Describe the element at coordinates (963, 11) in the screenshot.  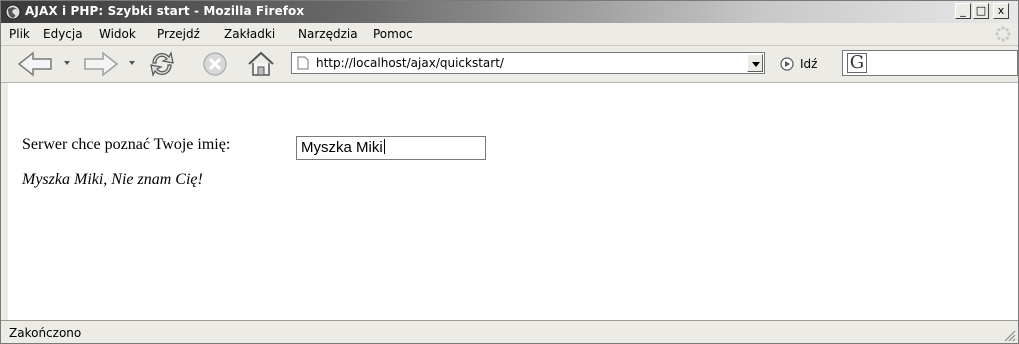
I see `minimize-button: _` at that location.